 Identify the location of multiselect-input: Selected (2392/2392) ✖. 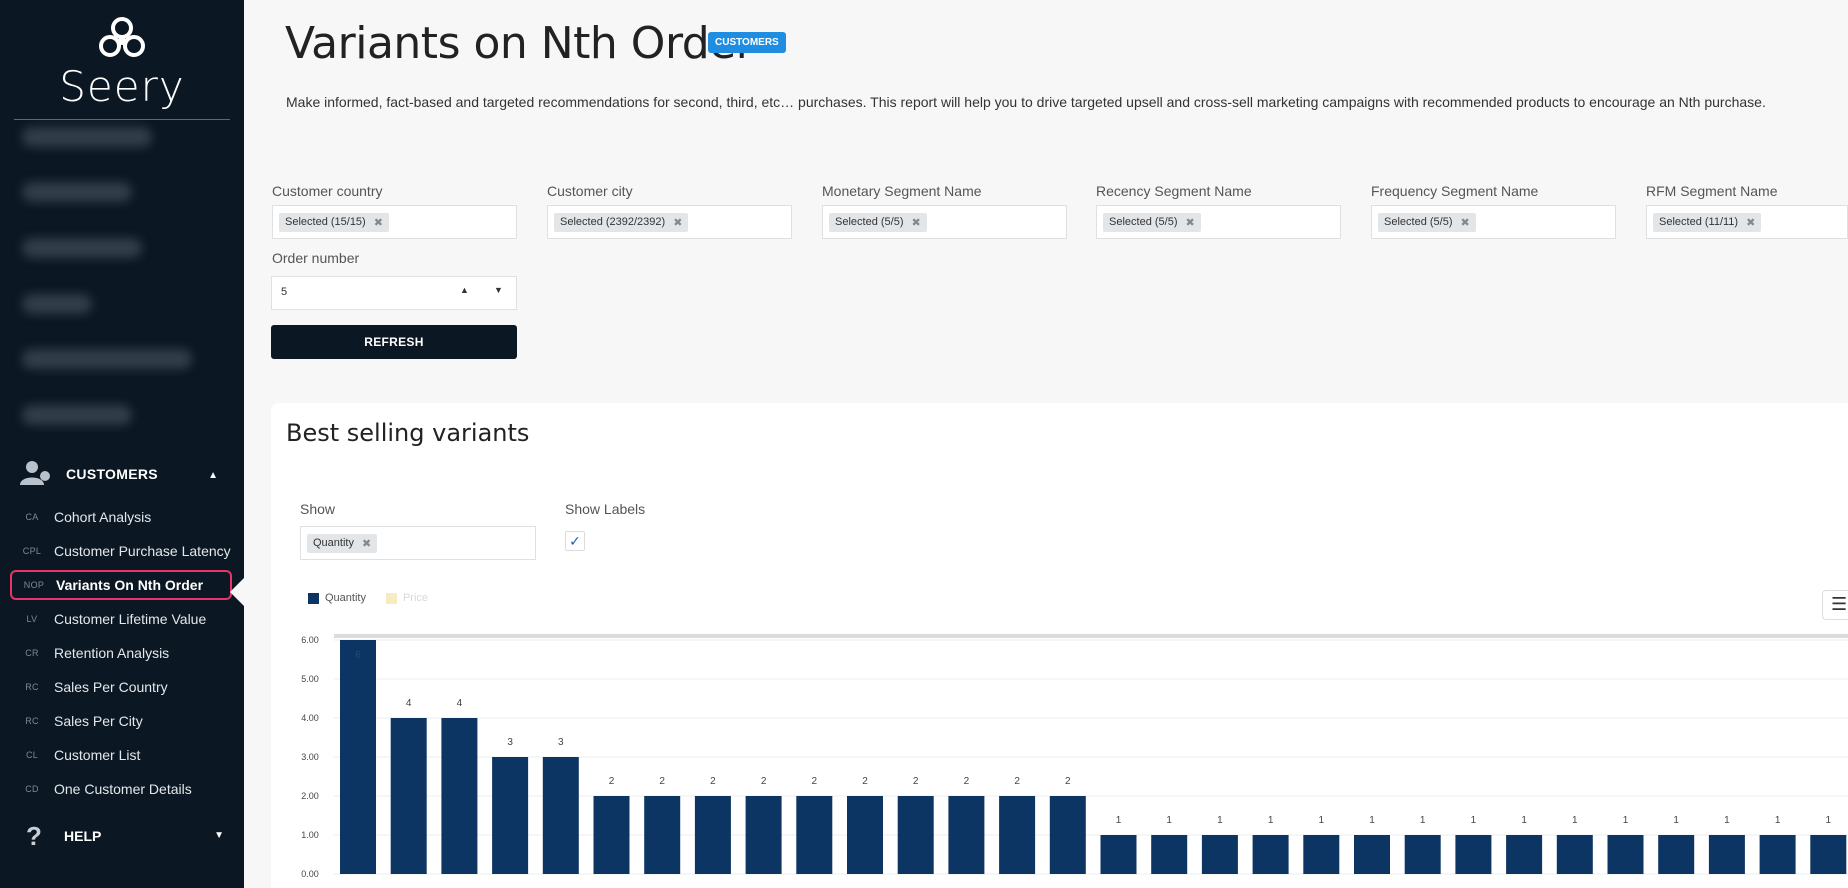
(669, 222).